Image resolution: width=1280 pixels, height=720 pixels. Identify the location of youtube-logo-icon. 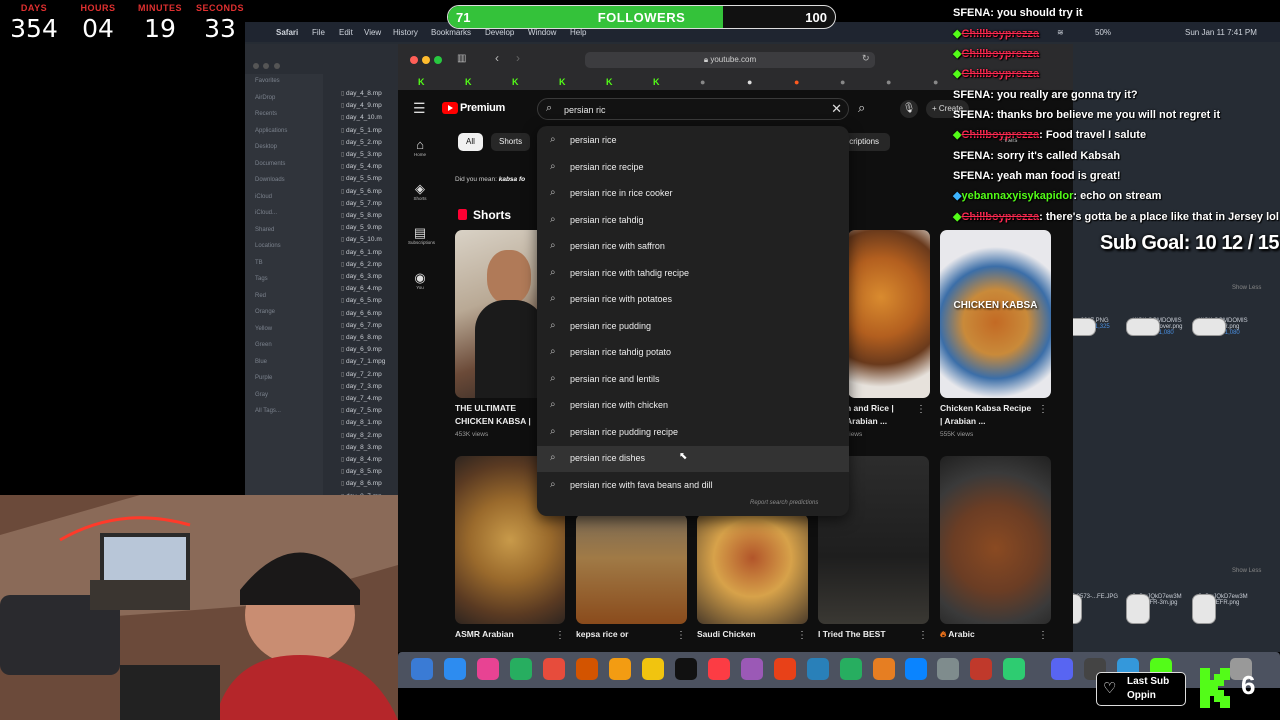
(450, 108).